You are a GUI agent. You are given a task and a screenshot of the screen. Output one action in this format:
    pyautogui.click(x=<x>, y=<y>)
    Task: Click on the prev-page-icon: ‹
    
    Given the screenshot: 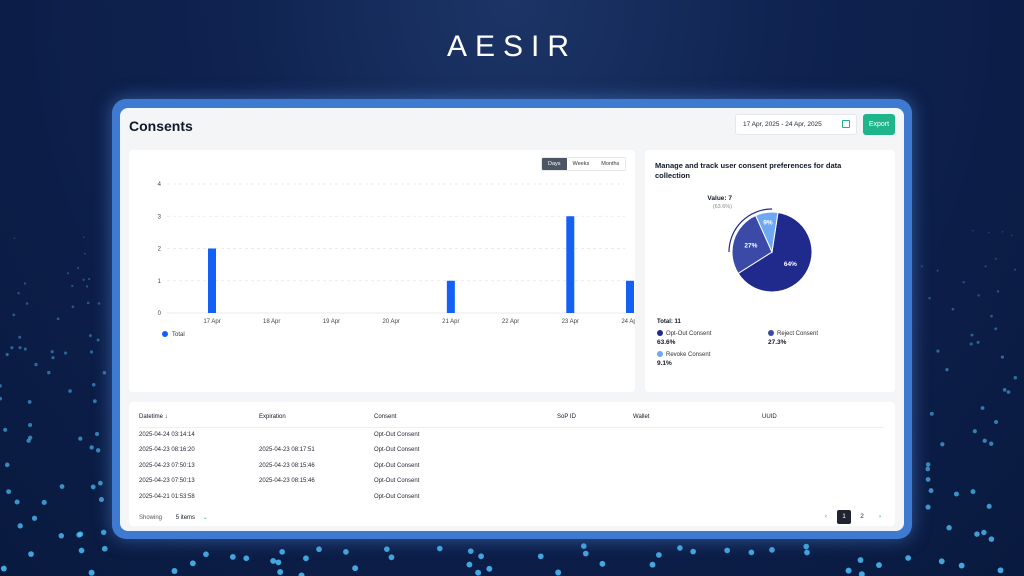 What is the action you would take?
    pyautogui.click(x=826, y=517)
    